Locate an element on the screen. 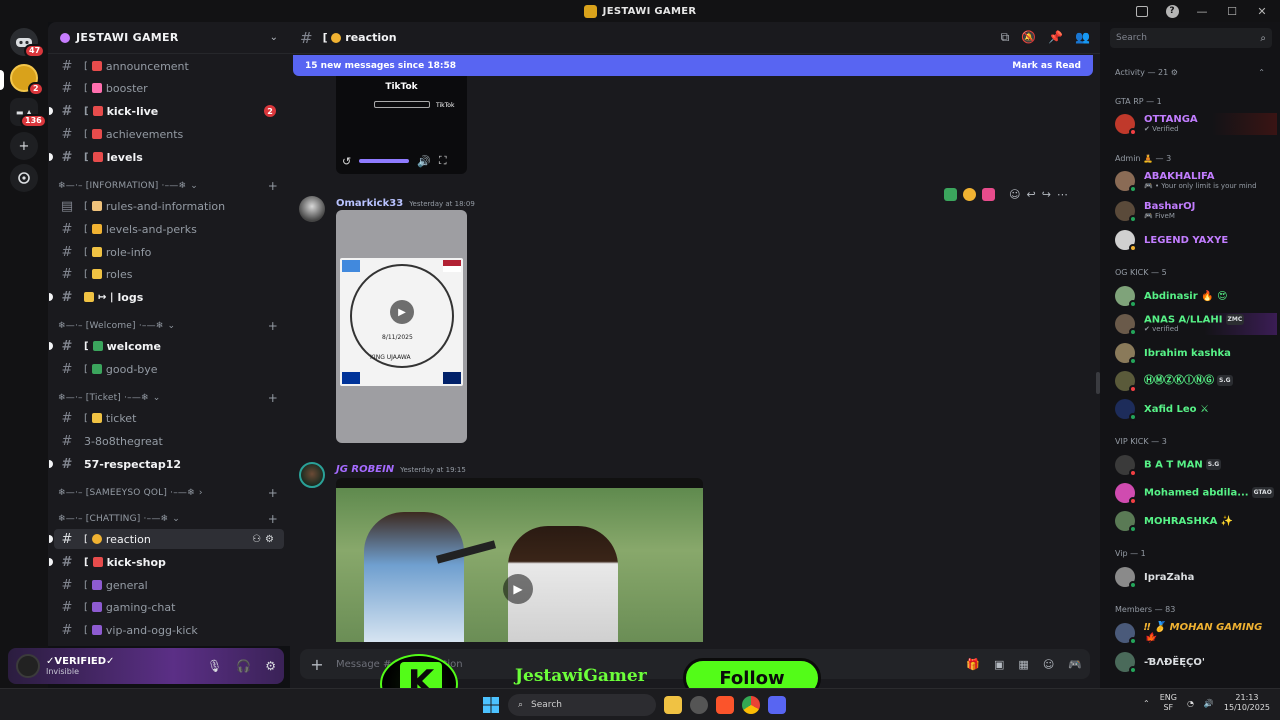 The width and height of the screenshot is (1280, 720). channel-kick-live: #[kick-live 2 is located at coordinates (166, 111).